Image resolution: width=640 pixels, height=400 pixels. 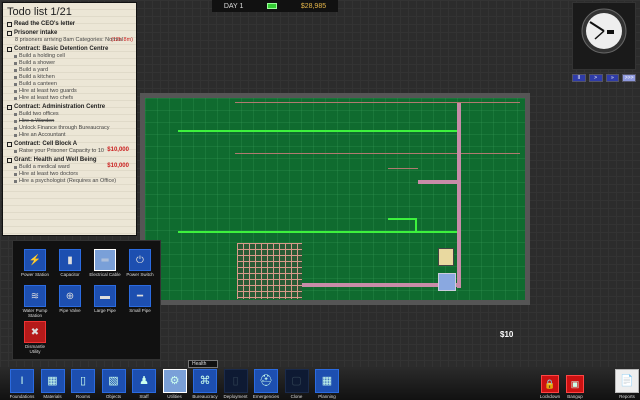 What do you see at coordinates (604, 79) in the screenshot?
I see `speed-controls: II >» >>>` at bounding box center [604, 79].